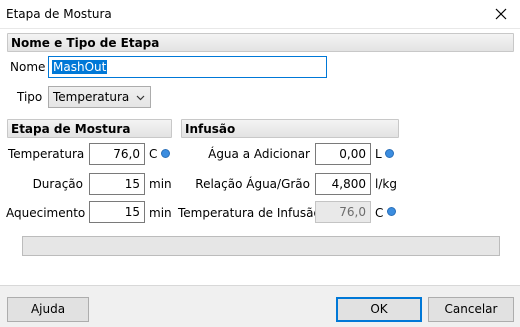 This screenshot has width=520, height=327. Describe the element at coordinates (117, 154) in the screenshot. I see `temperature-input: 76,0` at that location.